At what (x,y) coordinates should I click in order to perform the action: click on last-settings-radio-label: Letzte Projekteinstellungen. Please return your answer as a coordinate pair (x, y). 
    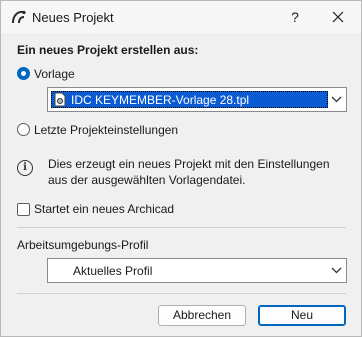
    Looking at the image, I should click on (106, 130).